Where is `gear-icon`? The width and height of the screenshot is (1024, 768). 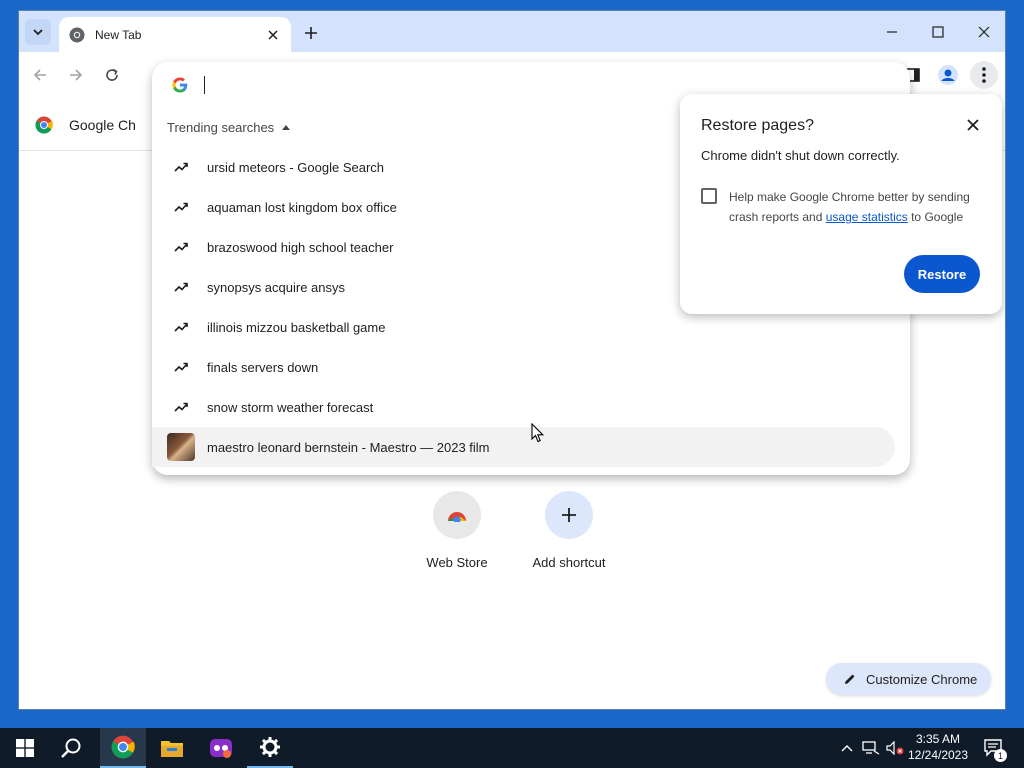 gear-icon is located at coordinates (270, 747).